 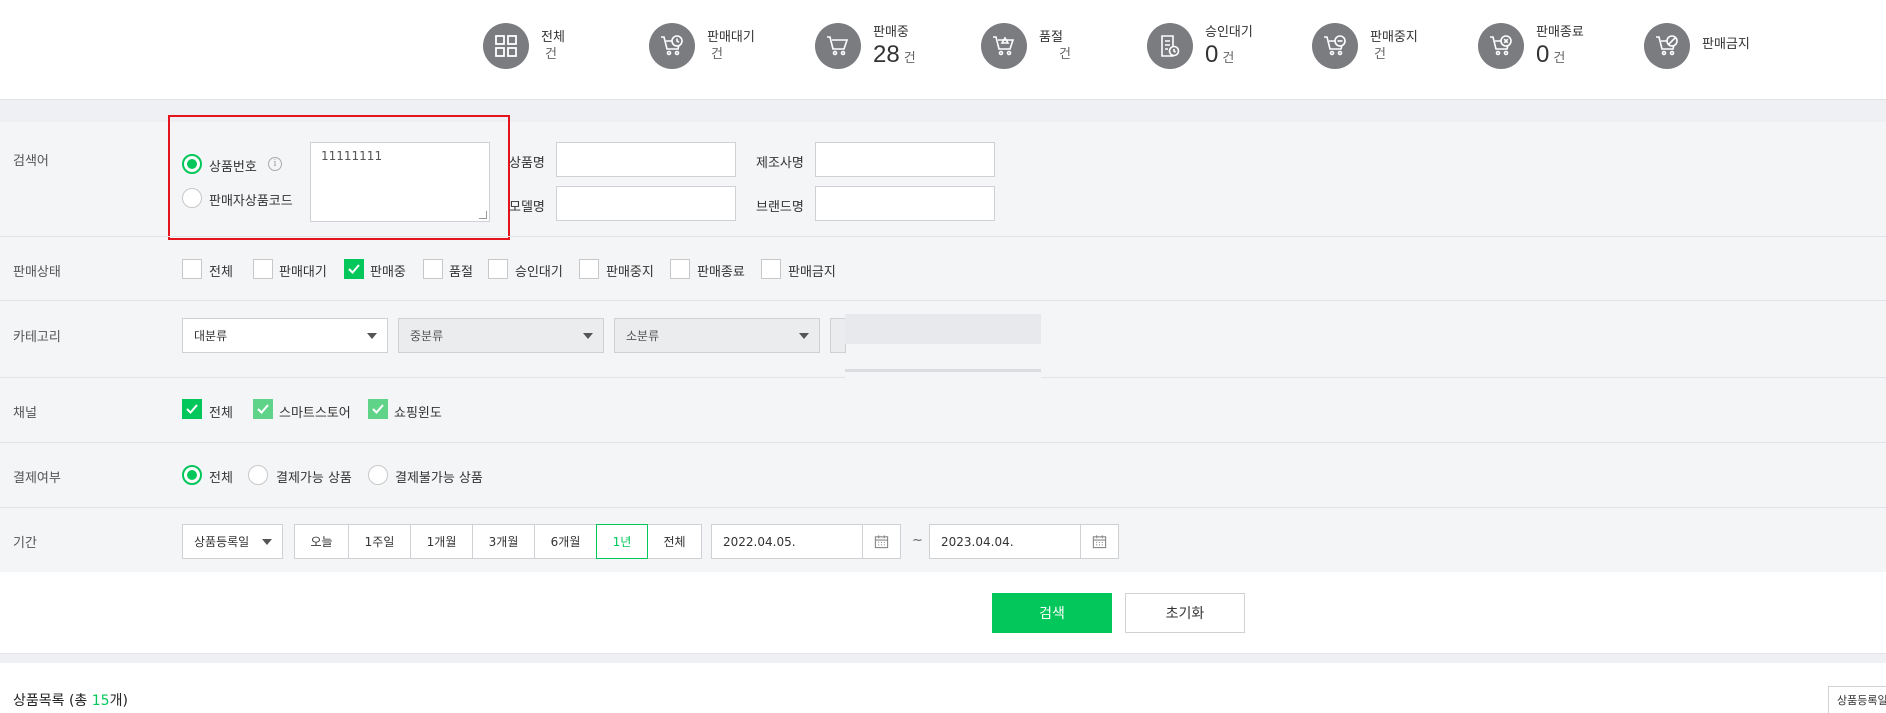 What do you see at coordinates (891, 32) in the screenshot?
I see `status-label: 판매중` at bounding box center [891, 32].